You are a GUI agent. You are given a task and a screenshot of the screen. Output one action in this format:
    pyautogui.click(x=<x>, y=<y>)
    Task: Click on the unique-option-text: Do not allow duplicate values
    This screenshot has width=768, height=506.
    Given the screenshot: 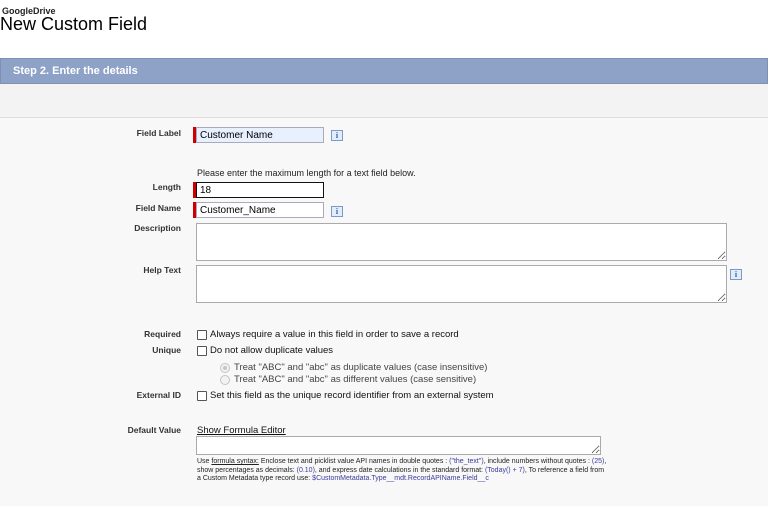 What is the action you would take?
    pyautogui.click(x=272, y=350)
    